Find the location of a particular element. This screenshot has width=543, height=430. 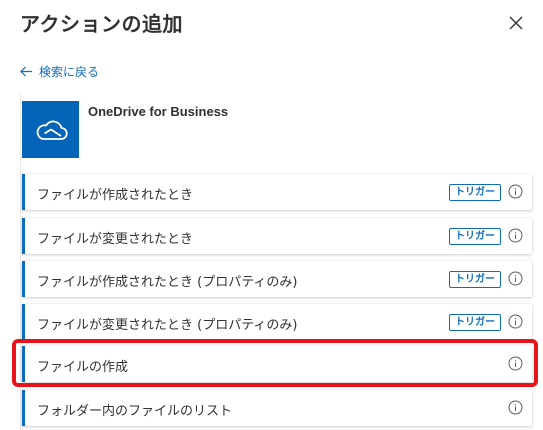

action-item-create-file: ファイルの作成 is located at coordinates (277, 364).